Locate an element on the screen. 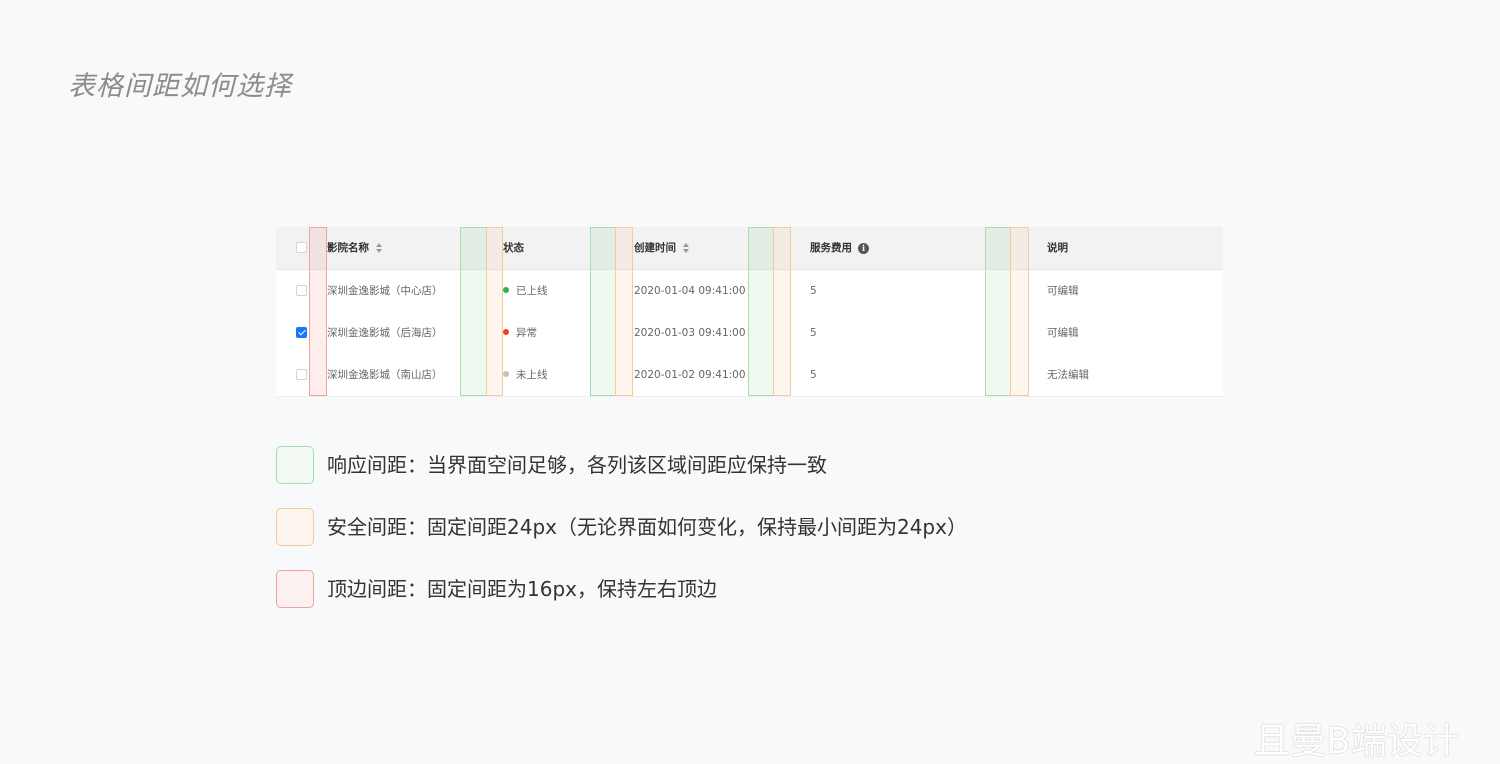 The height and width of the screenshot is (764, 1500). legend-swatch-green is located at coordinates (295, 465).